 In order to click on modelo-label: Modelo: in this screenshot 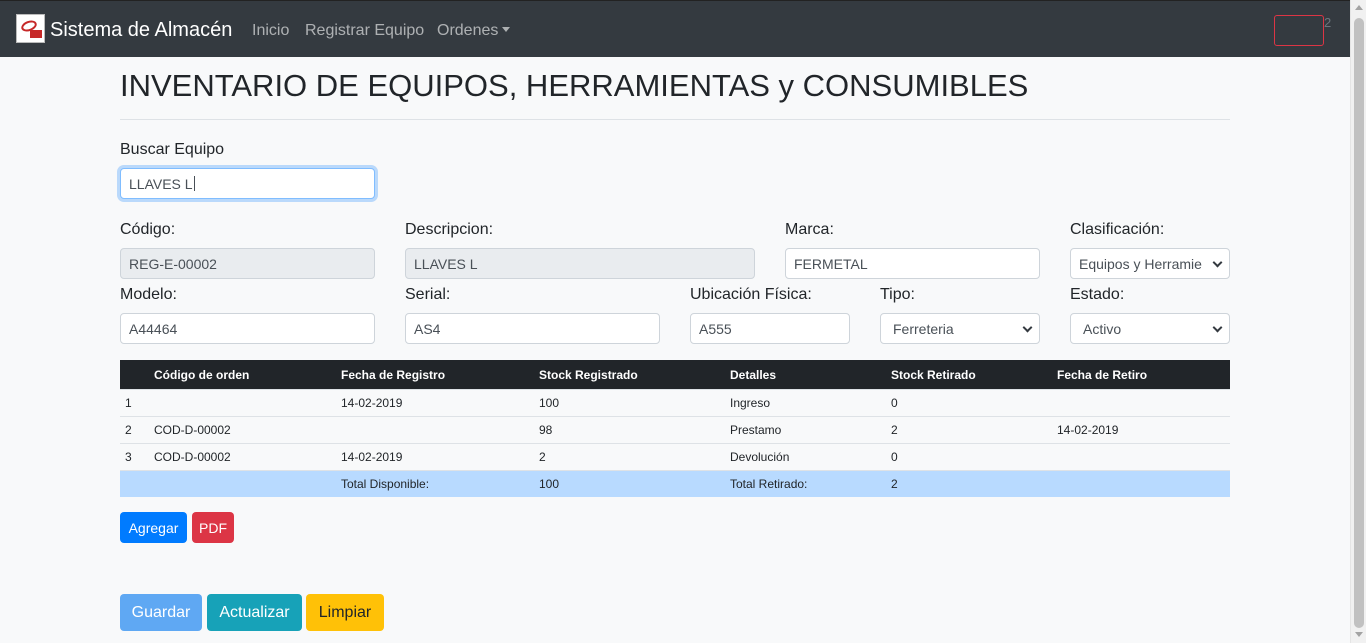, I will do `click(148, 294)`.